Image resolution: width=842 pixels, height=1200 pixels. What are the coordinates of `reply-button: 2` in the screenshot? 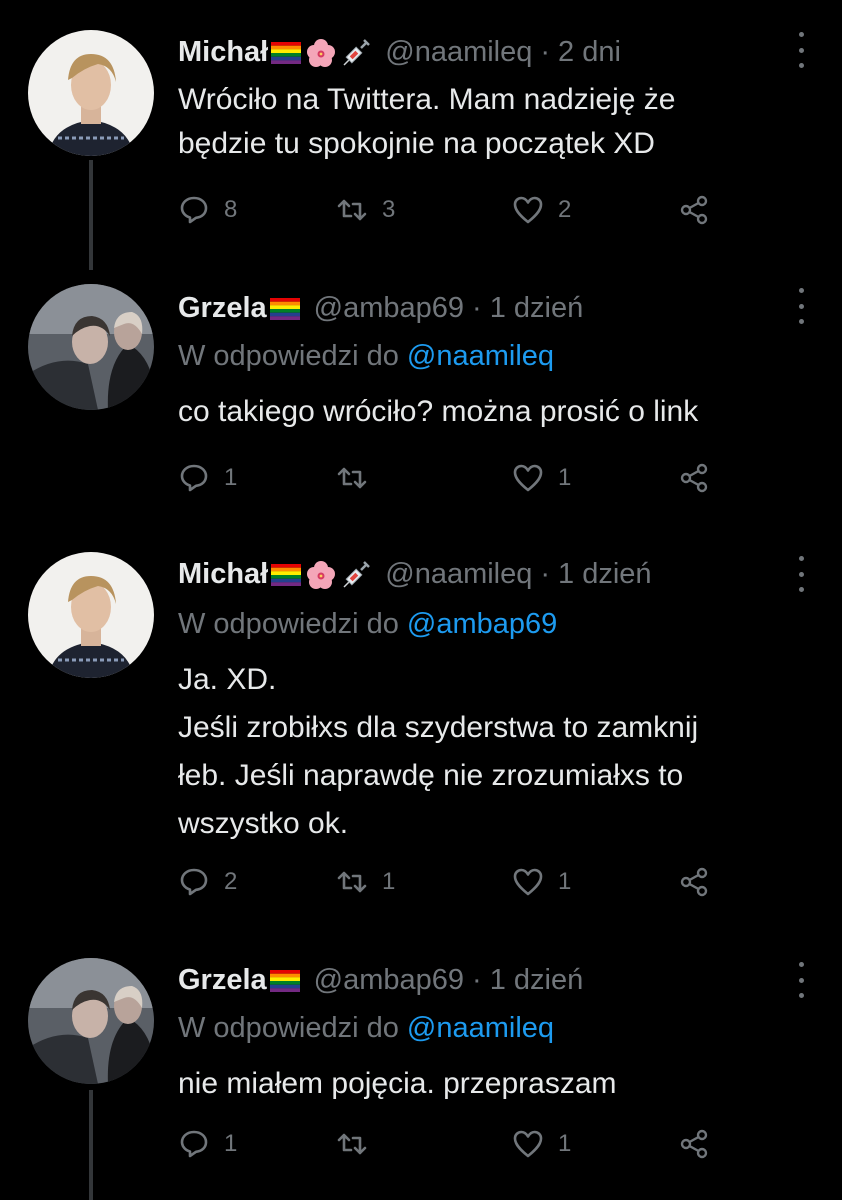 It's located at (207, 882).